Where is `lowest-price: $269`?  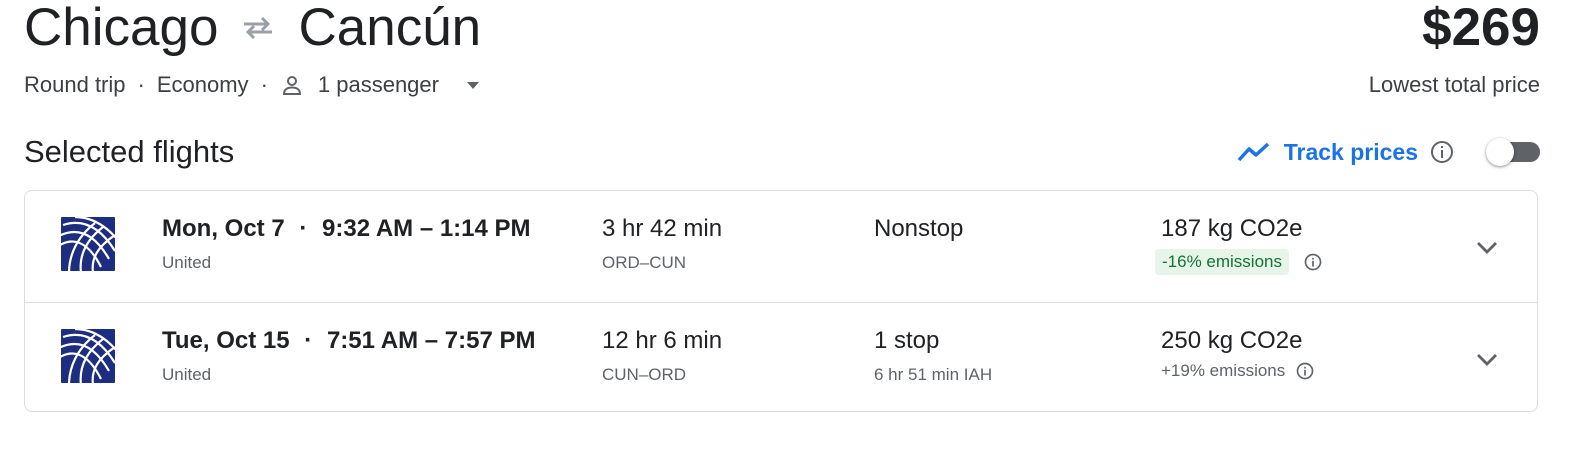
lowest-price: $269 is located at coordinates (1481, 28).